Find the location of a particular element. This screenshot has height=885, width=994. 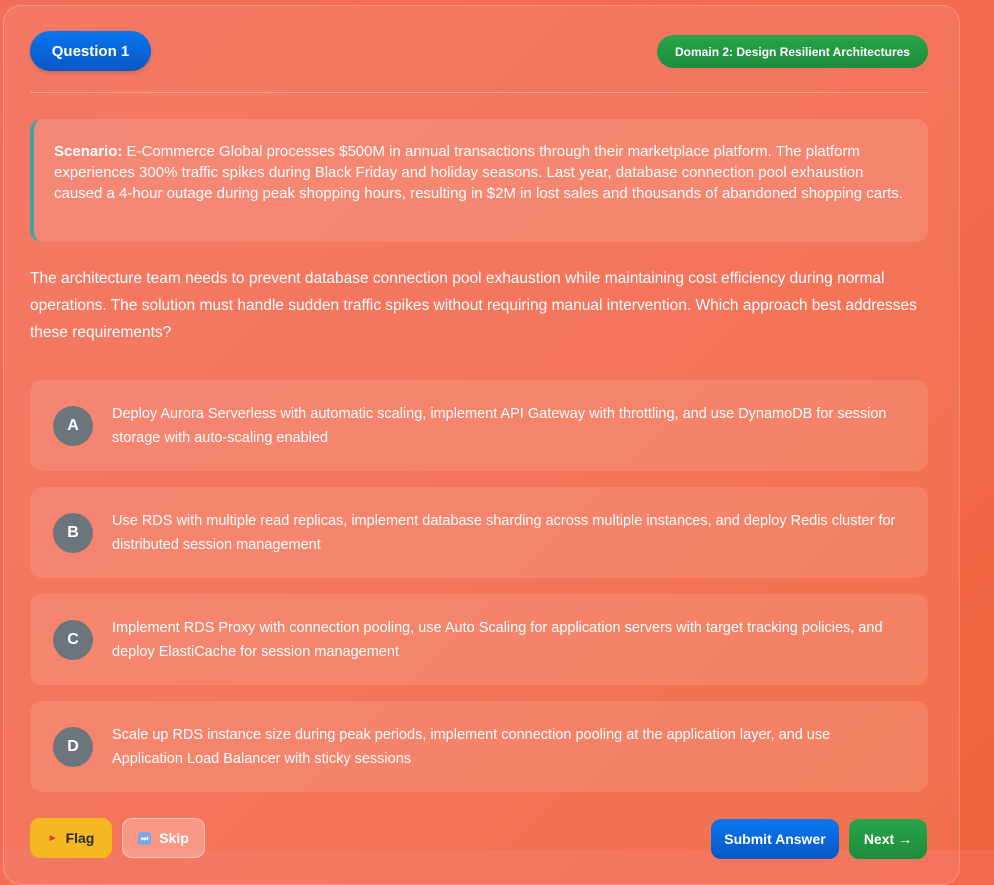

next-button-label: Next is located at coordinates (879, 839).